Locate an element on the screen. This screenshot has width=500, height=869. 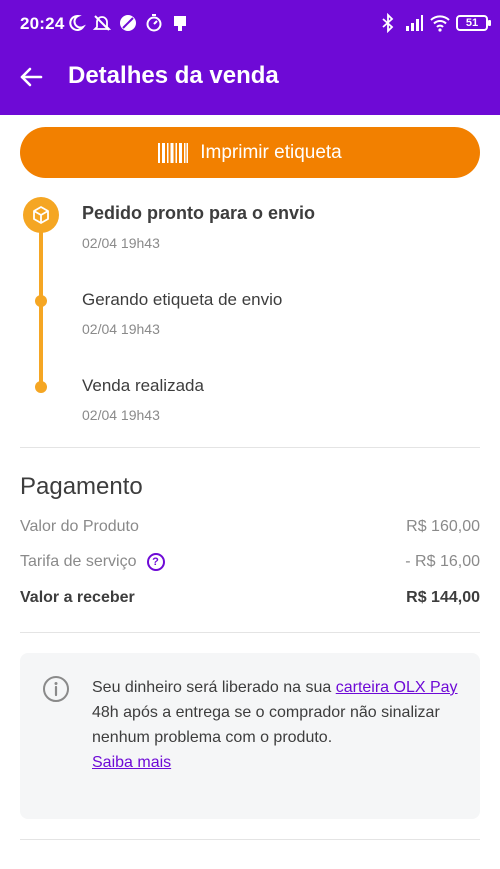
info-icon is located at coordinates (56, 689).